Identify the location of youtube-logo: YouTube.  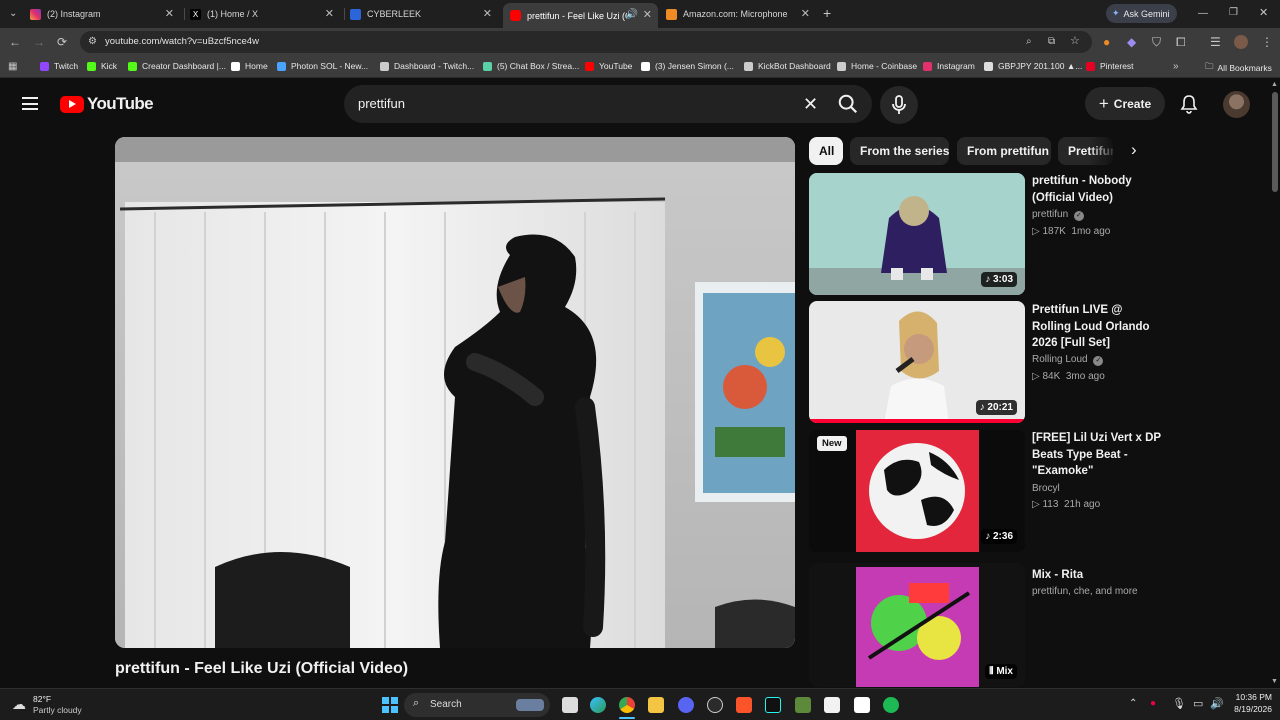
(107, 104).